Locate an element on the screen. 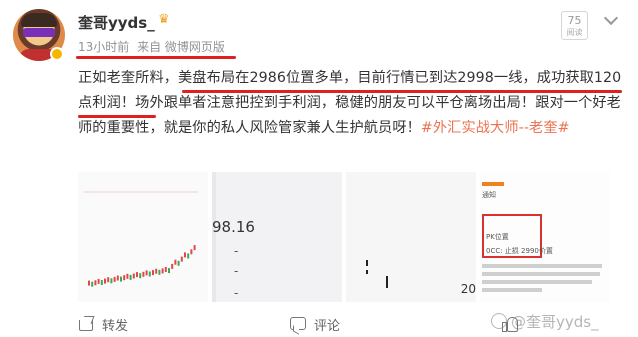 This screenshot has height=337, width=638. thumbnail-text: 0CC: 止损 2990价置 is located at coordinates (519, 251).